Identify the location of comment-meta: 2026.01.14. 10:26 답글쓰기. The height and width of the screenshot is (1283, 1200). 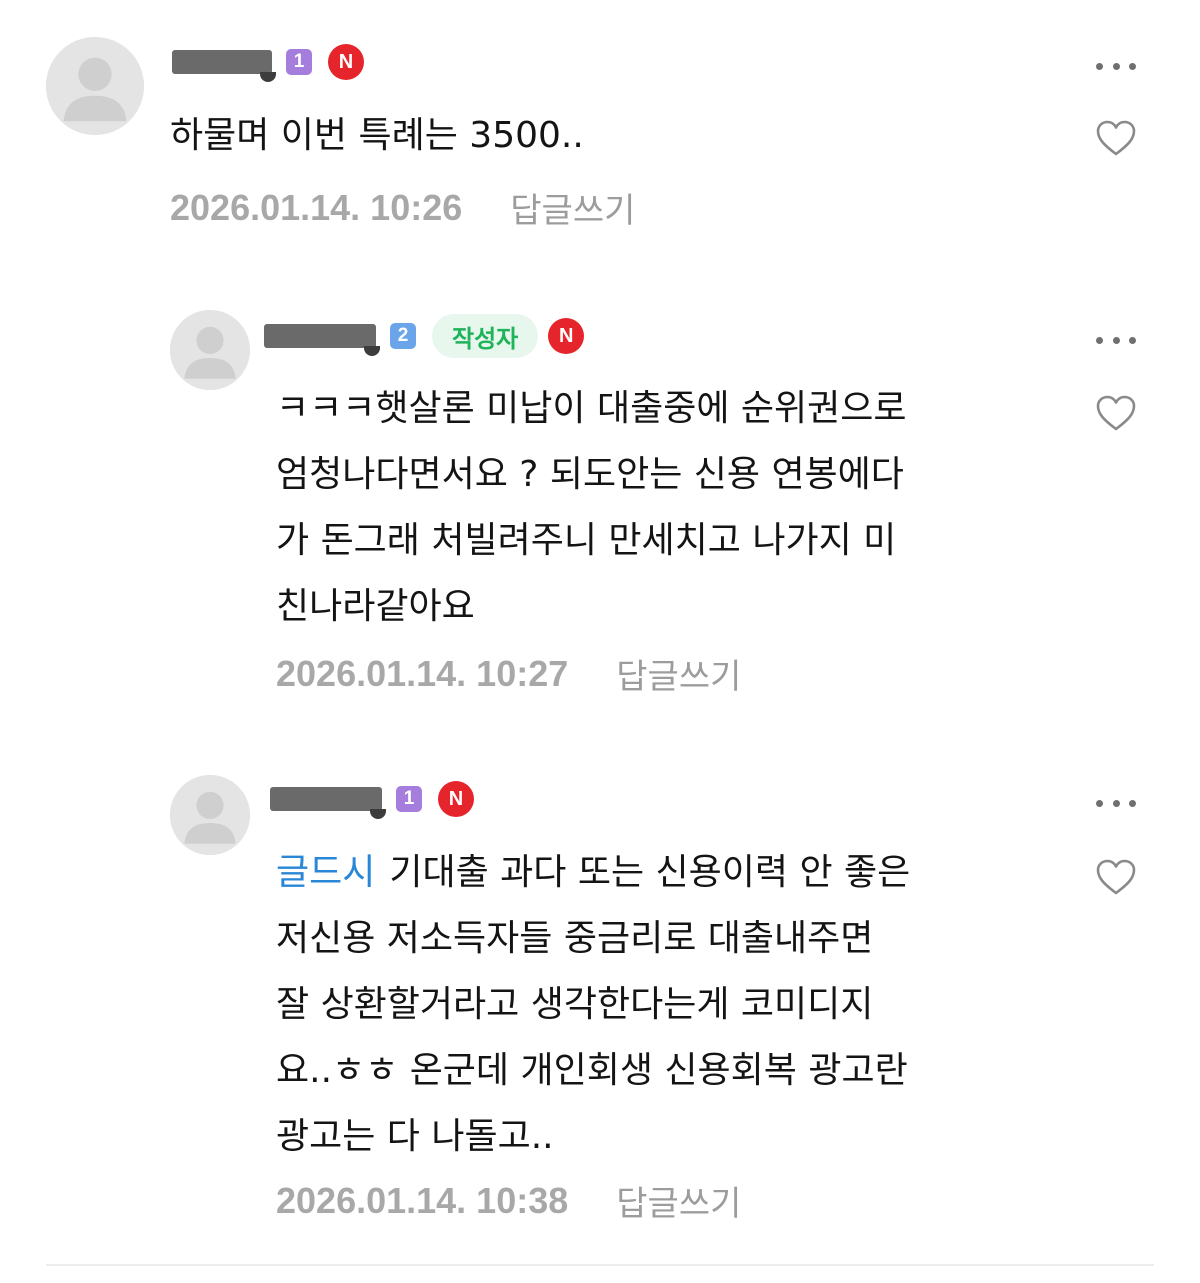
(402, 207).